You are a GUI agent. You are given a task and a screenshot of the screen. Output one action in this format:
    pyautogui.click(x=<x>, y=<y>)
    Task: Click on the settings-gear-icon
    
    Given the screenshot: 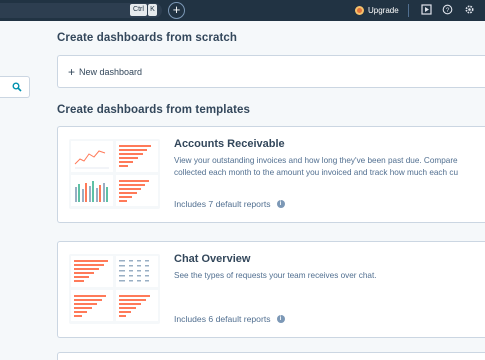 What is the action you would take?
    pyautogui.click(x=469, y=10)
    